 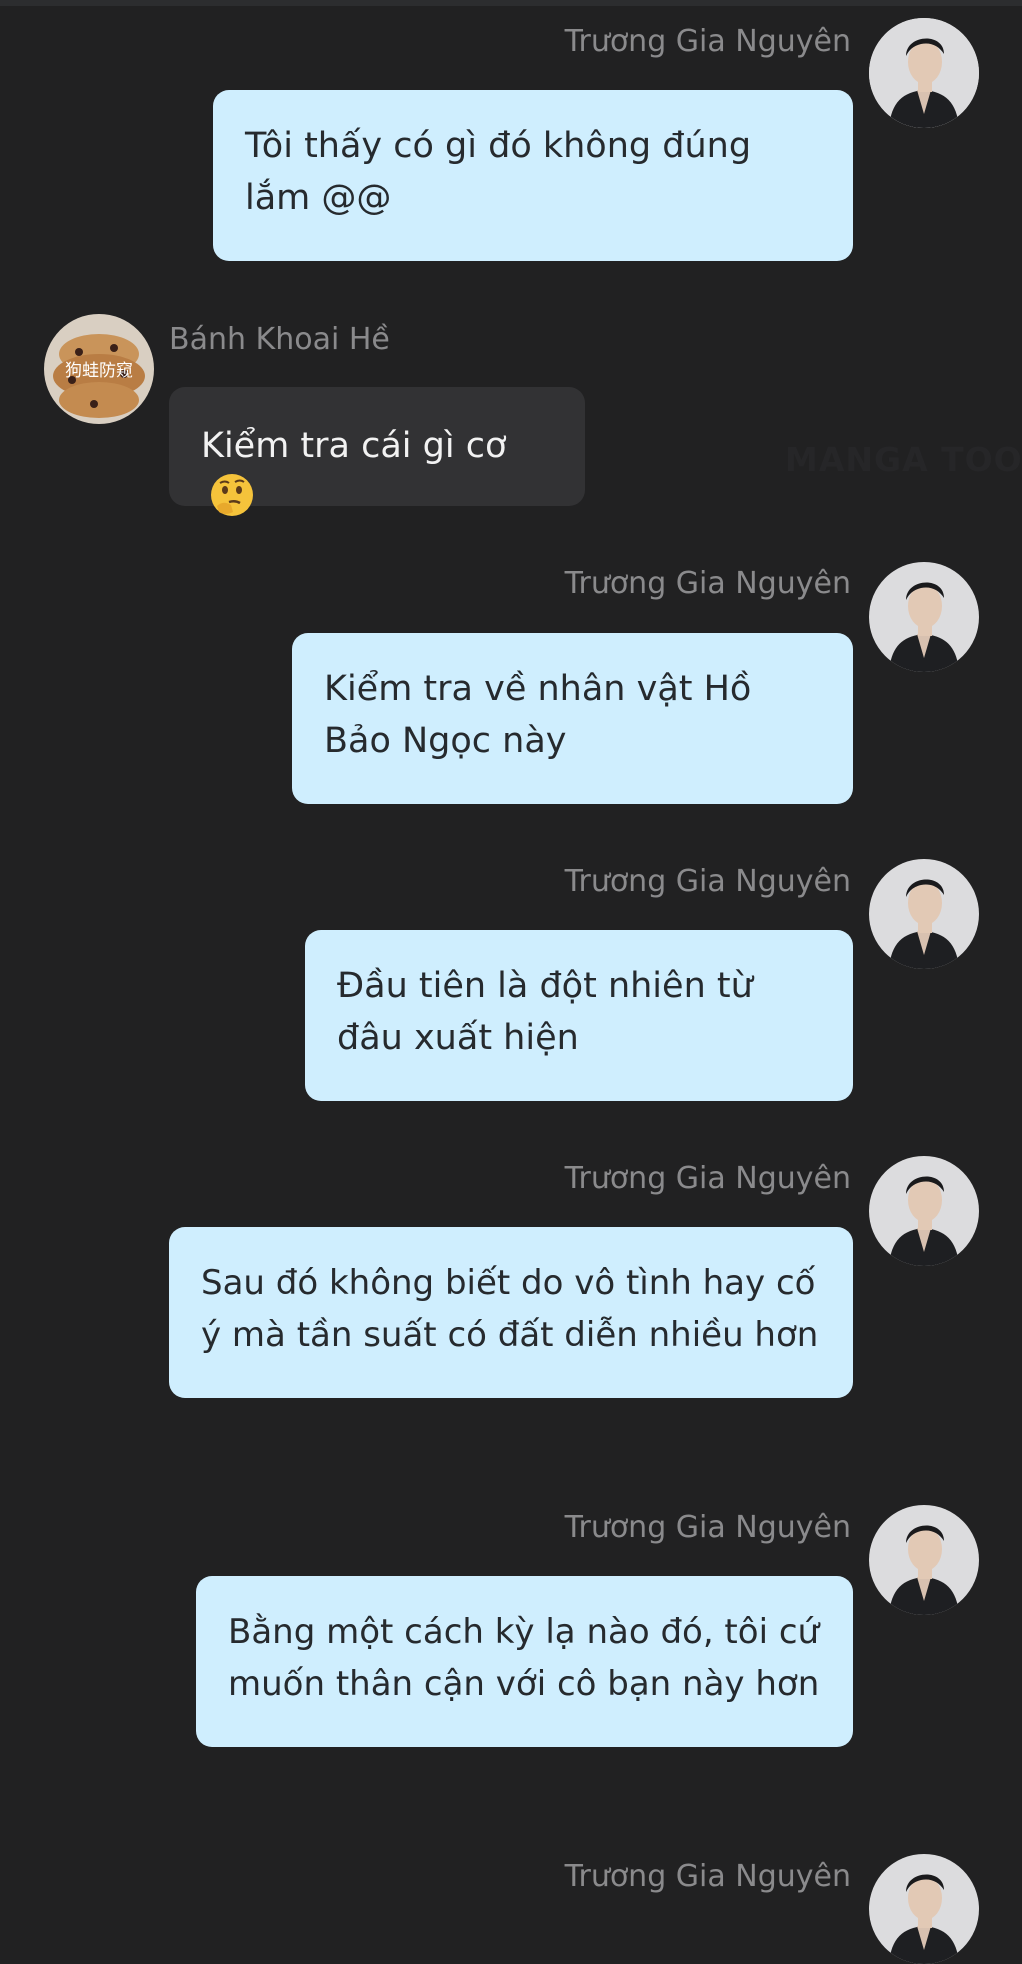 I want to click on message-text: Kiểm tra về nhân vật Hồ Bảo Ngọc này, so click(x=538, y=715).